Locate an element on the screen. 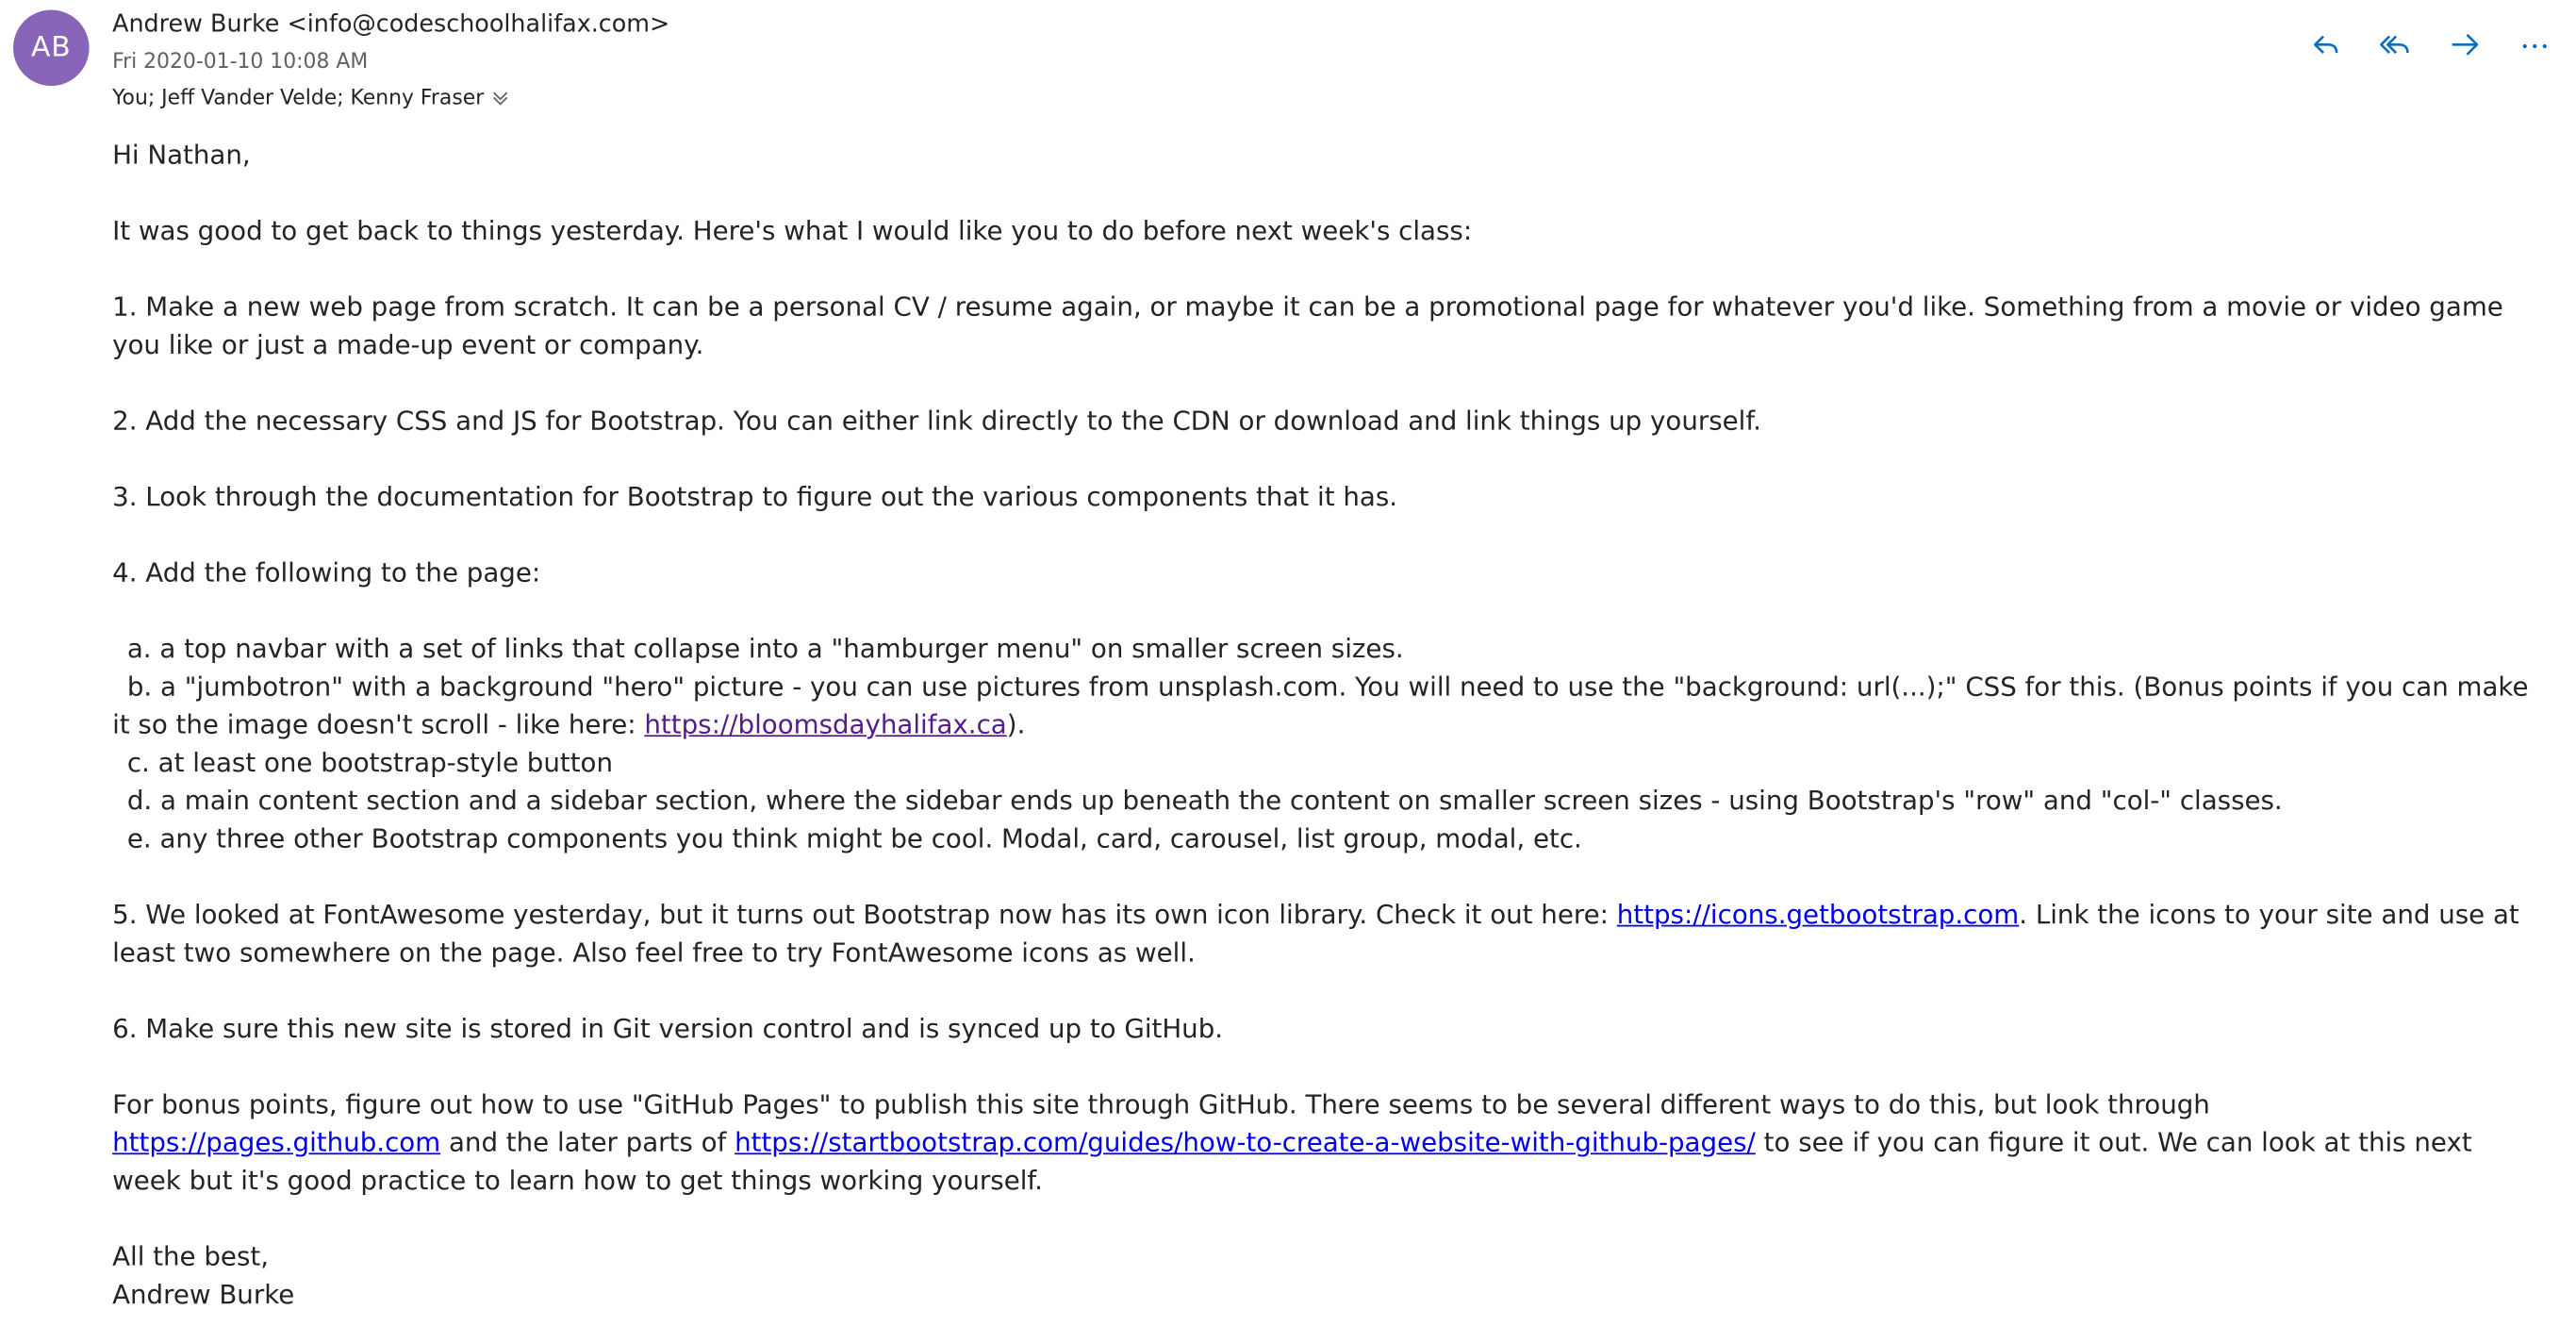 The width and height of the screenshot is (2576, 1343). bloomsday-link: https://bloomsdayhalifax.ca is located at coordinates (825, 724).